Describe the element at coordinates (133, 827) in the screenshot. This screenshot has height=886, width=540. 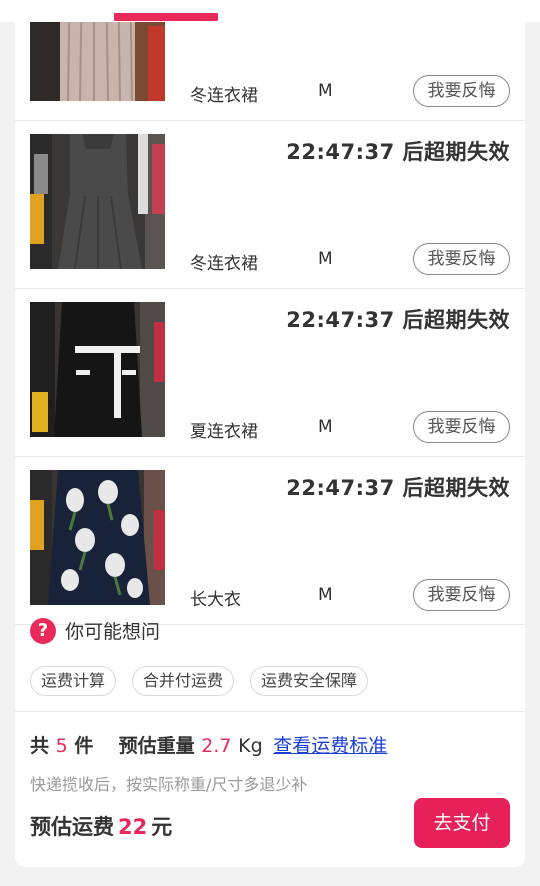
I see `fee-amount: 22` at that location.